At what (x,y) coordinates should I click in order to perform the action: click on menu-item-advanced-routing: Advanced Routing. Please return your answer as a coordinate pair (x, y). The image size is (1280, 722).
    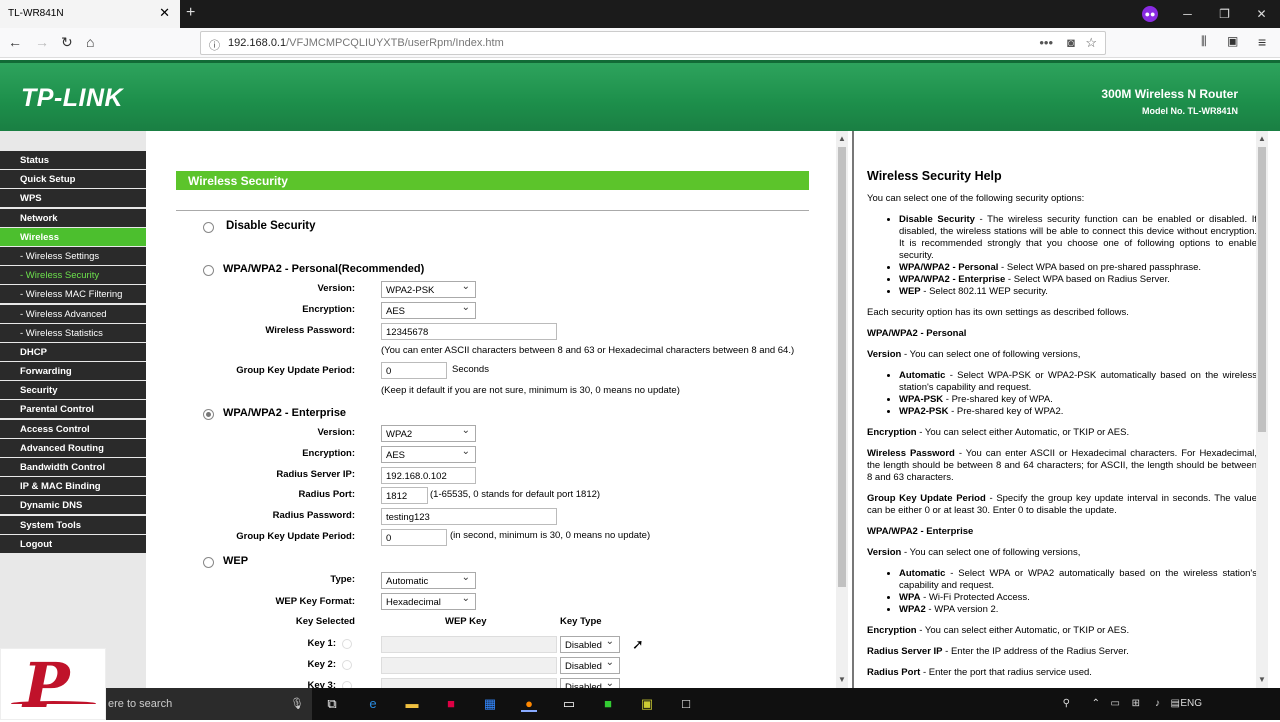
    Looking at the image, I should click on (73, 447).